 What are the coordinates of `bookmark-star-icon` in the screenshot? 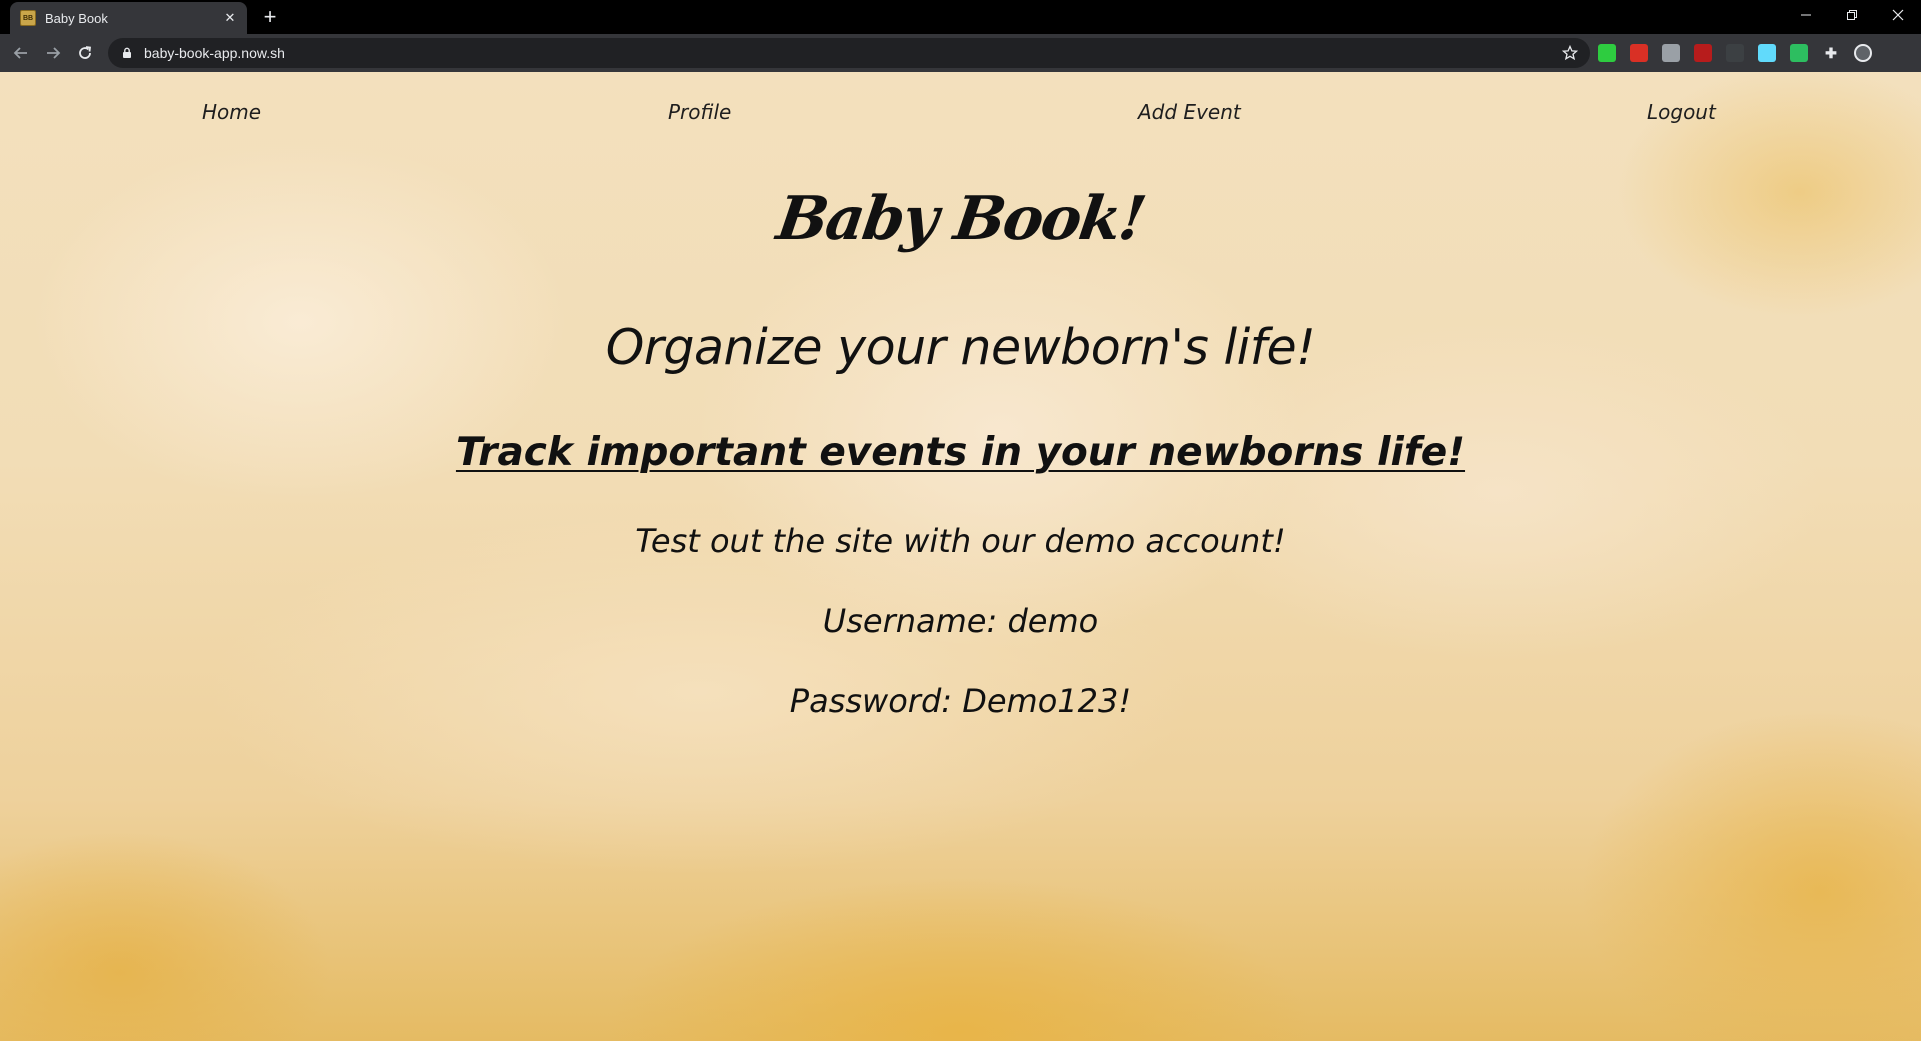 It's located at (1570, 53).